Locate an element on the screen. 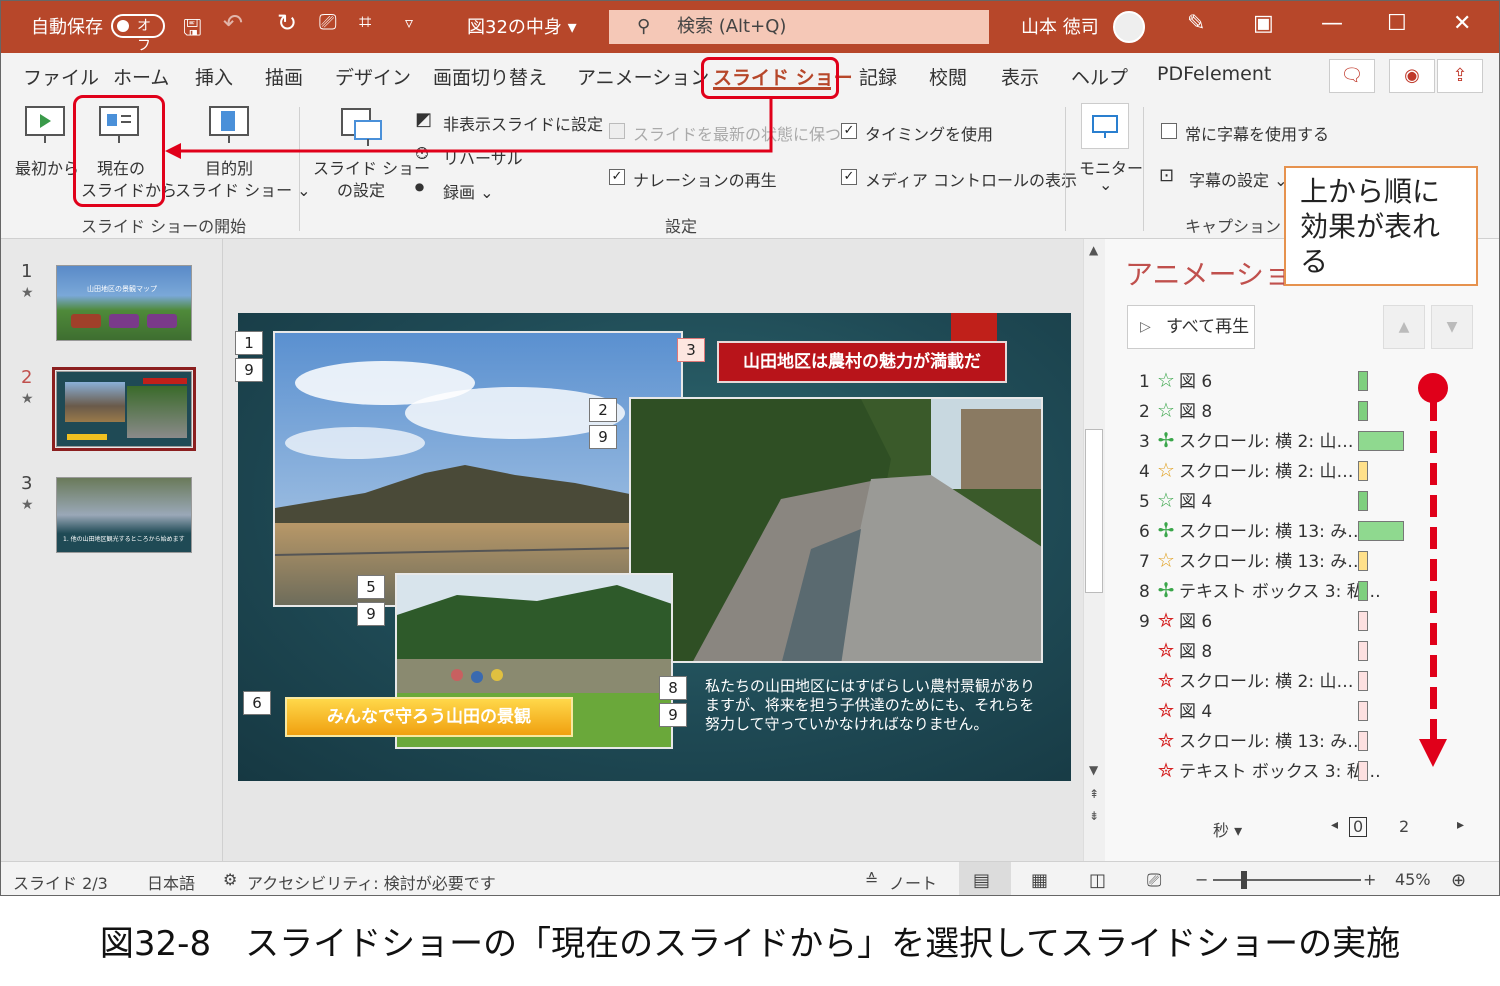  slideshow-view-icon: ⎚ is located at coordinates (1154, 880).